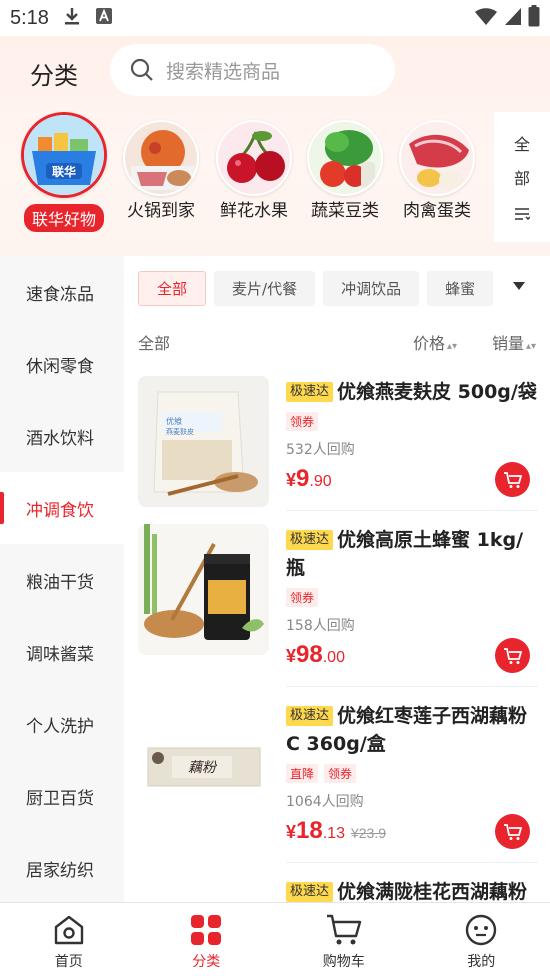  I want to click on nav-cart: 购物车, so click(344, 941).